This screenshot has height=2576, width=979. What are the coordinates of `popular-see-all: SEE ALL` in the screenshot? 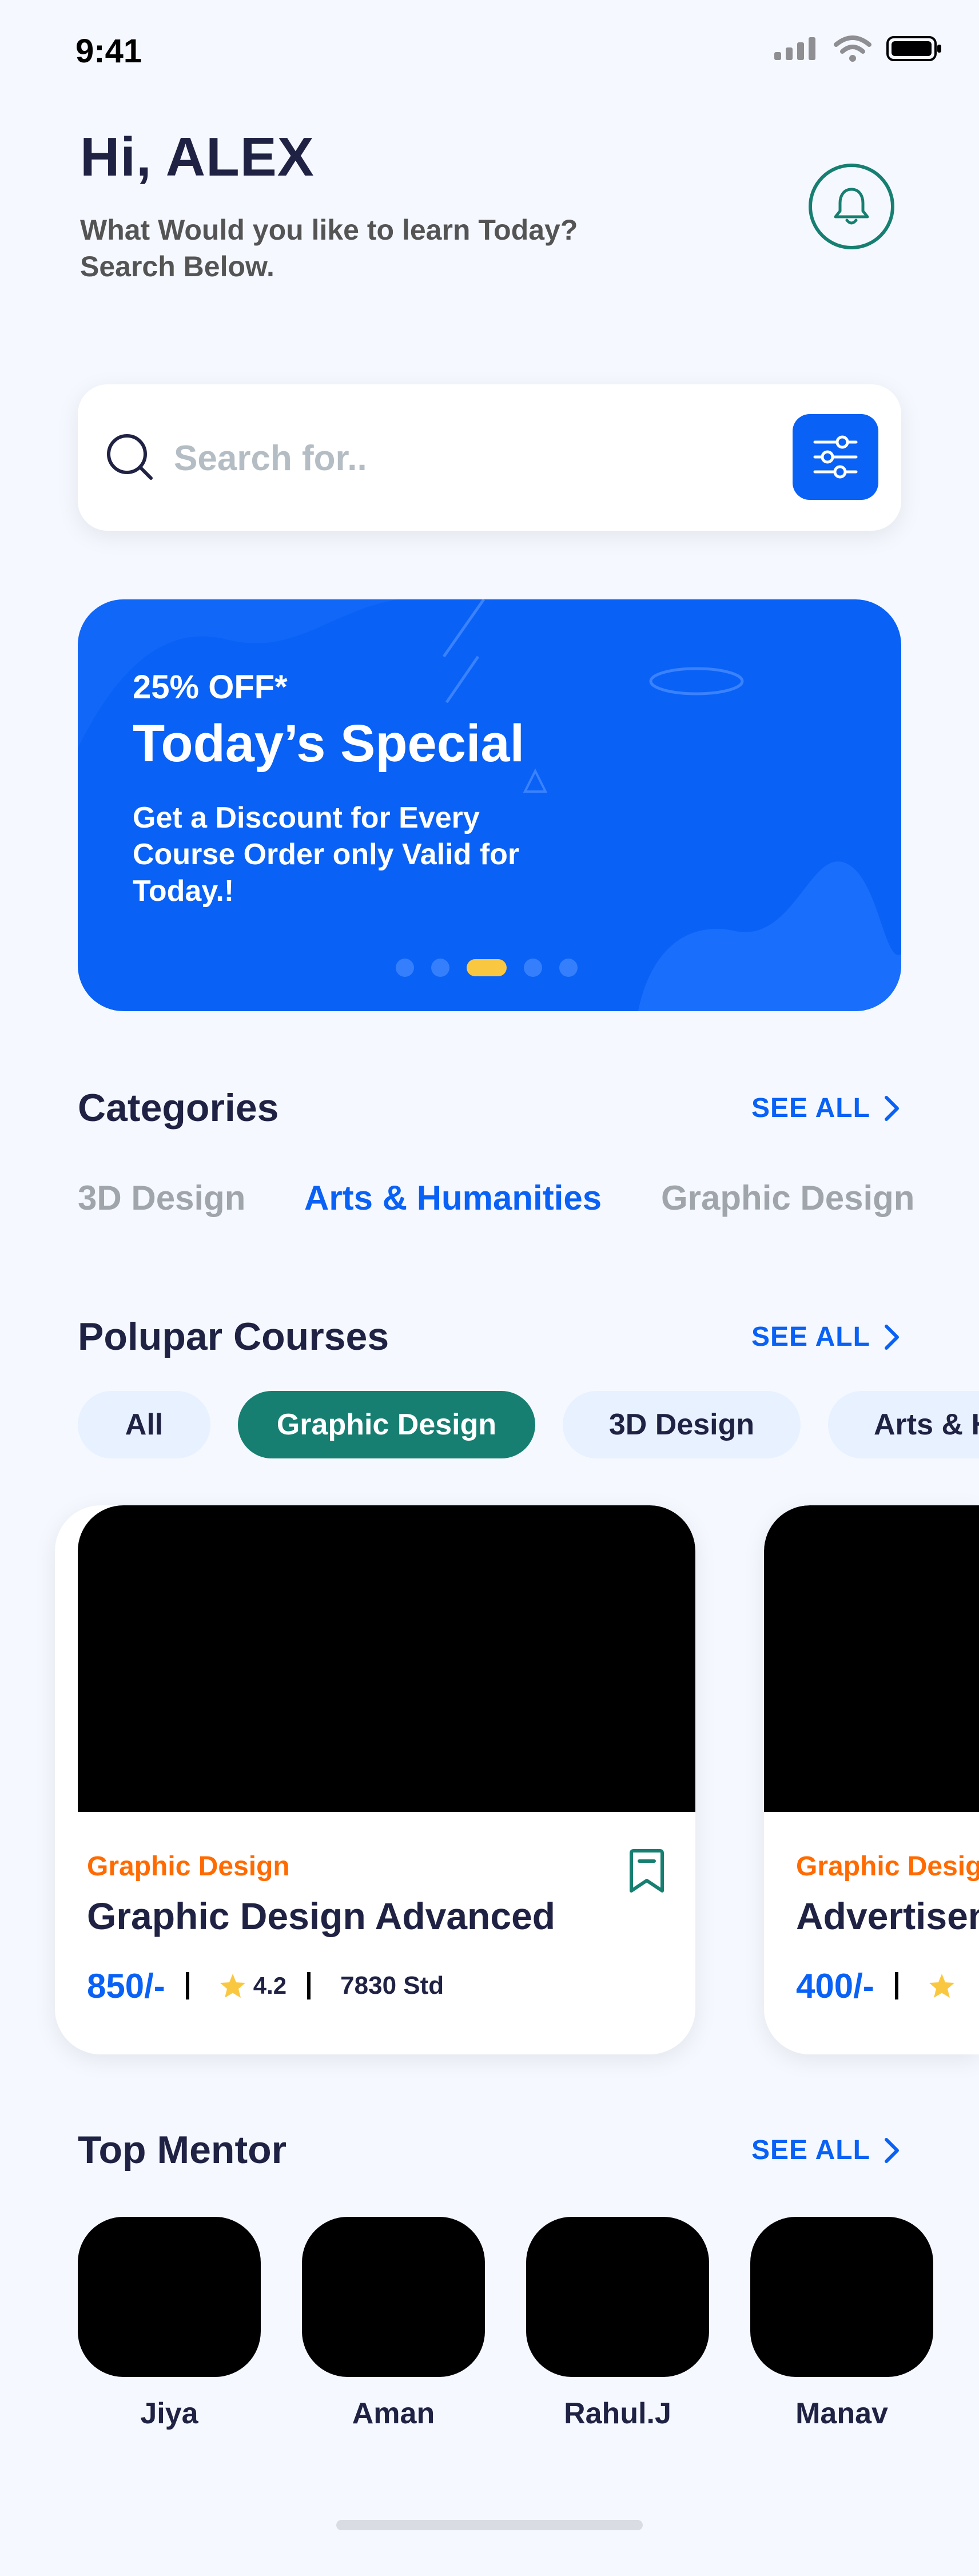 It's located at (825, 1337).